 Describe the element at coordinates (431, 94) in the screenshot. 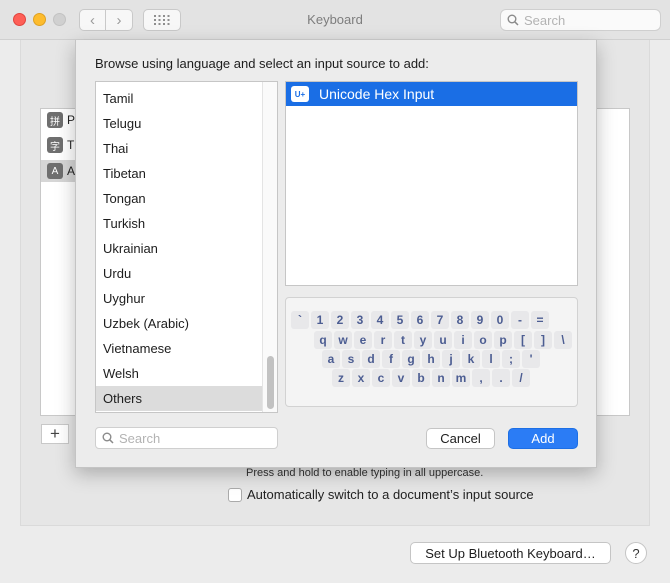

I see `input-source-option-selected: U+ Unicode Hex Input` at that location.